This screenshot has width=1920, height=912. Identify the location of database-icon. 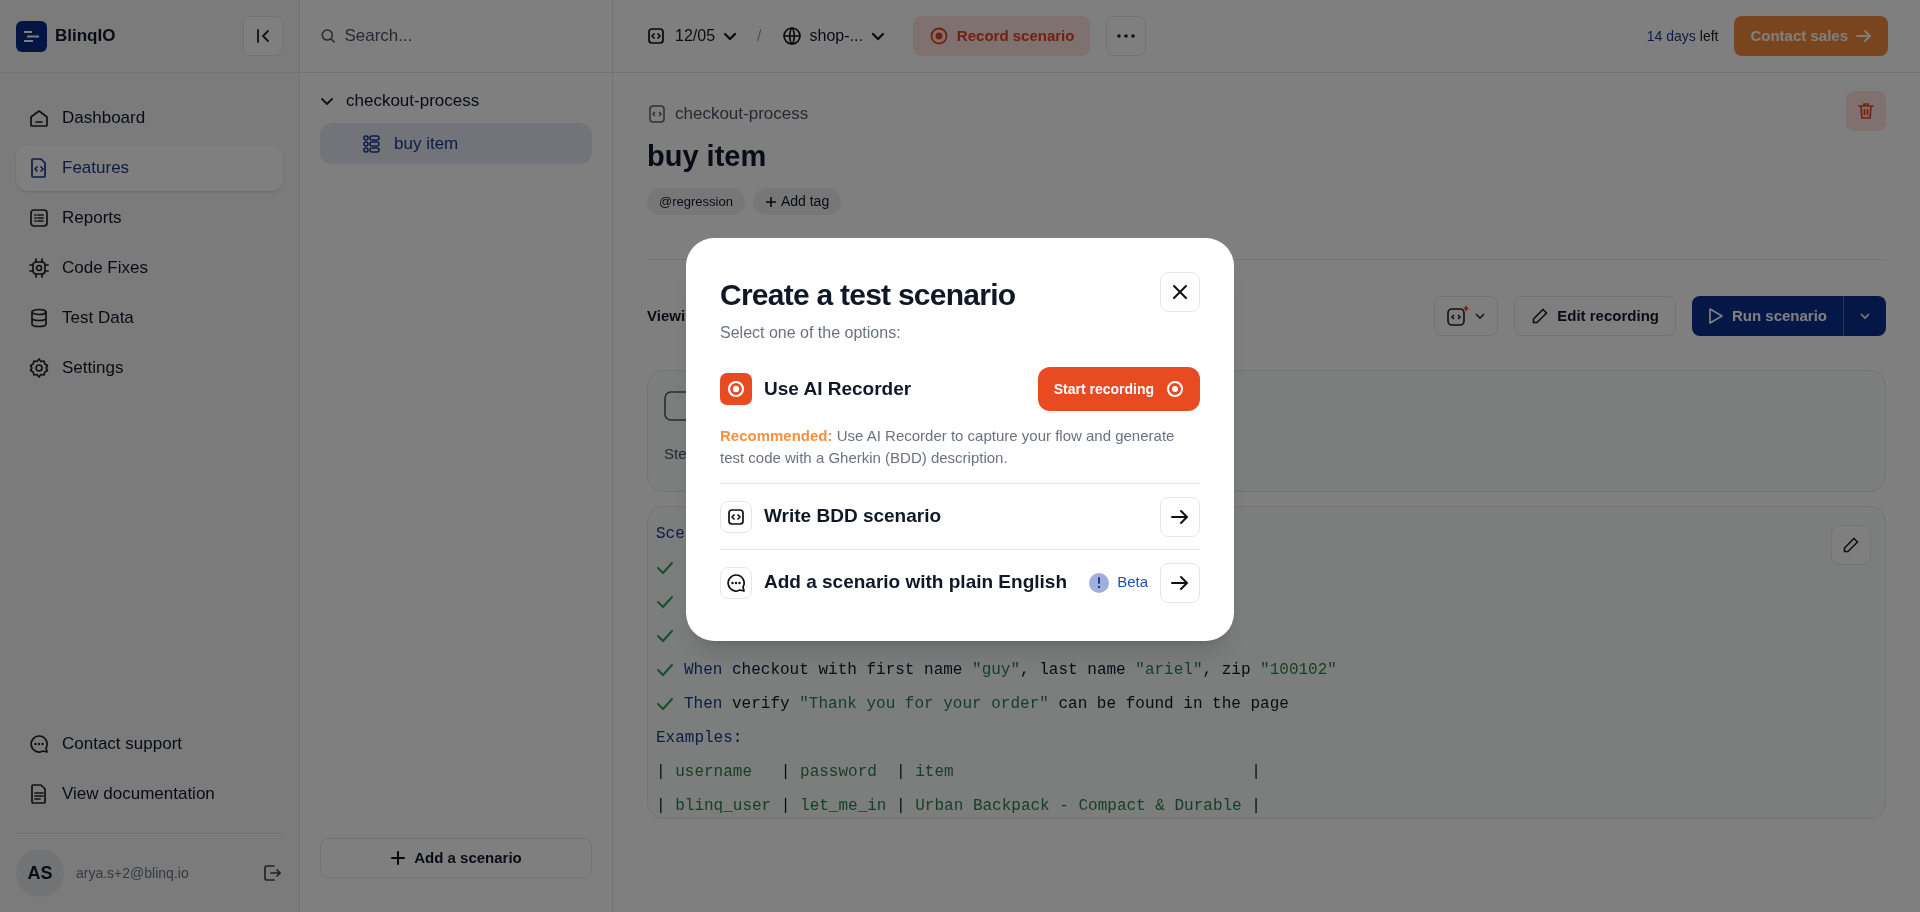
(39, 318).